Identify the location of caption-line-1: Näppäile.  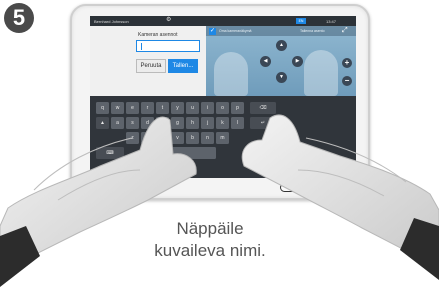
(210, 228).